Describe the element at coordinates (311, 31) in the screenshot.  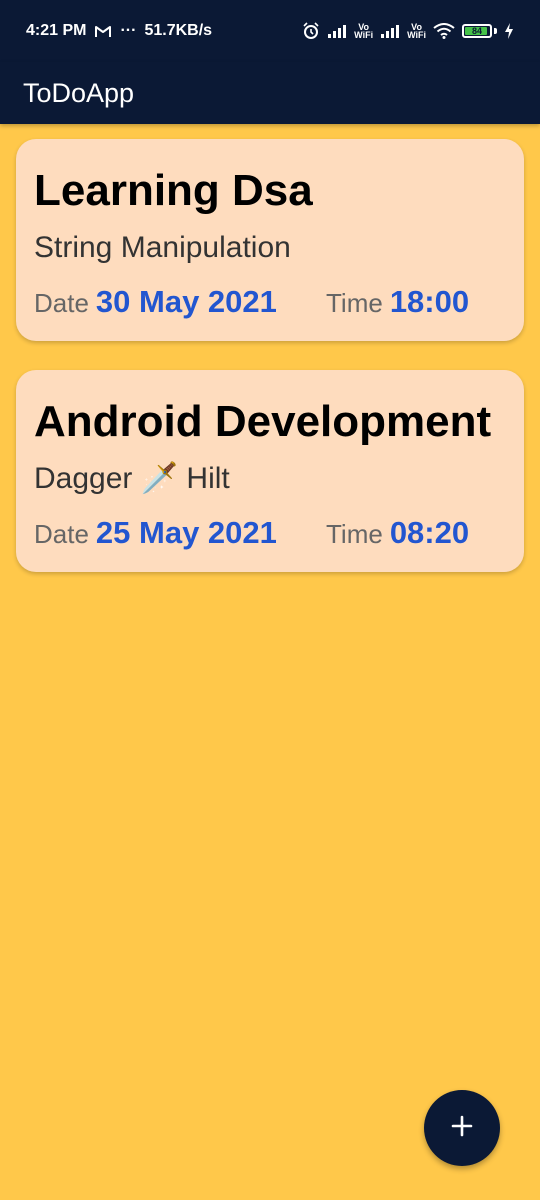
I see `alarm-icon` at that location.